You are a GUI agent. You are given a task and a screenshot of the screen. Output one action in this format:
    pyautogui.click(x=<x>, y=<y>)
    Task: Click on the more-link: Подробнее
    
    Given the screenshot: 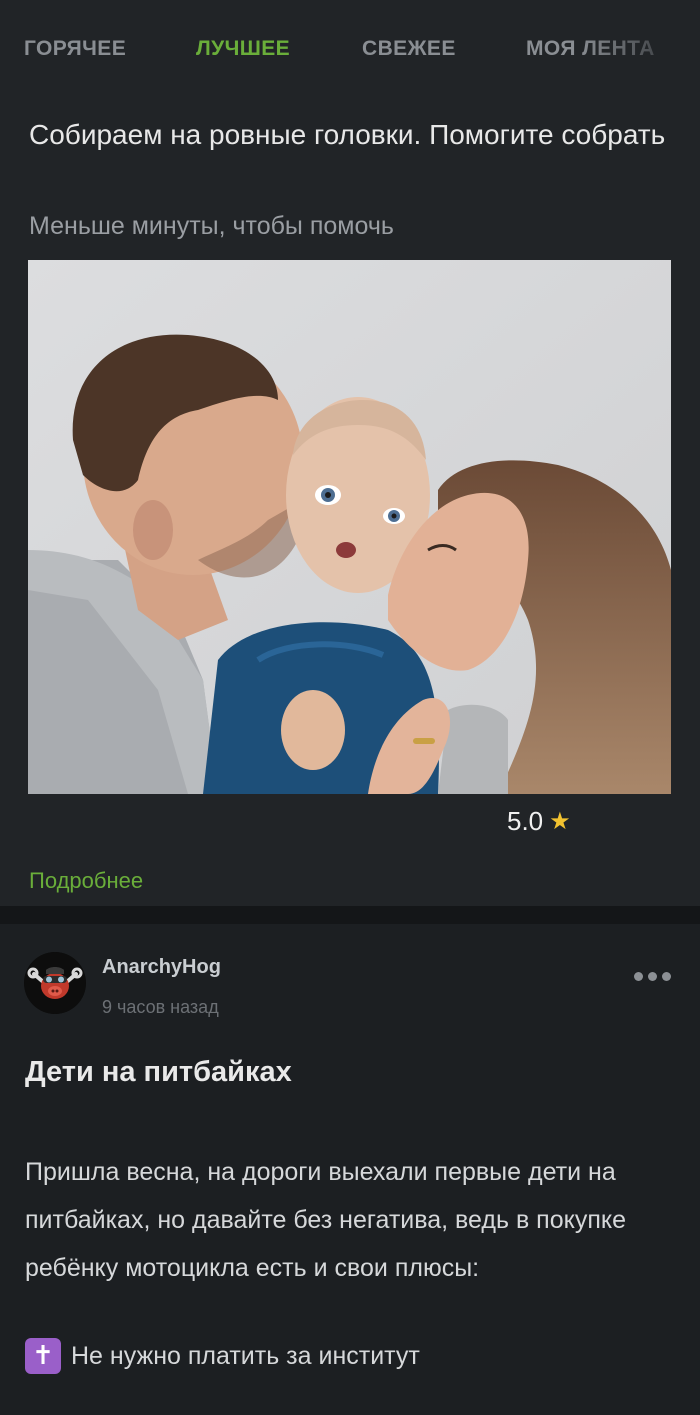 What is the action you would take?
    pyautogui.click(x=86, y=881)
    